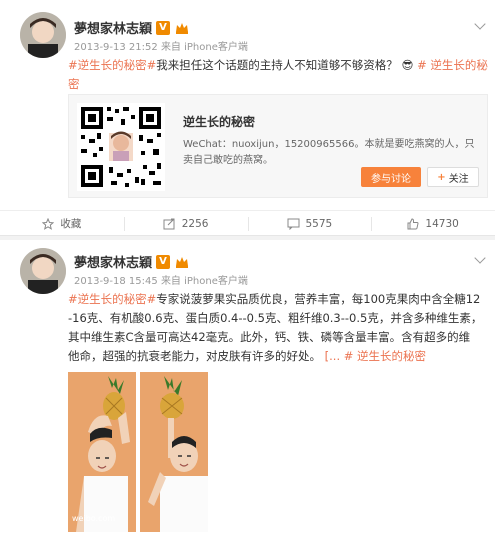 The height and width of the screenshot is (538, 495). I want to click on follow-label: 关注, so click(458, 179).